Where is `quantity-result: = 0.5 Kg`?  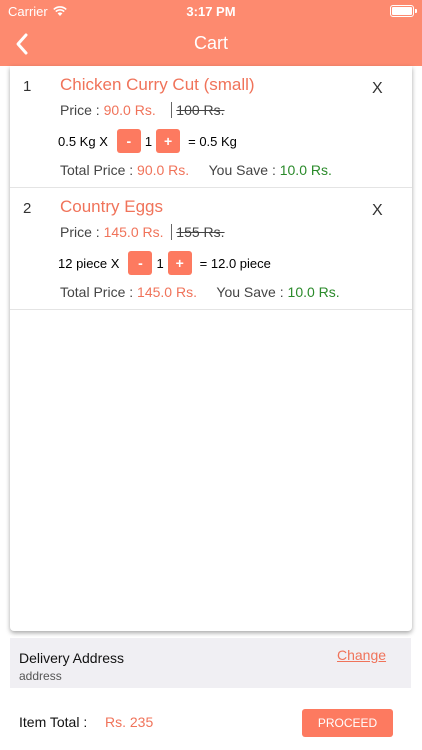
quantity-result: = 0.5 Kg is located at coordinates (212, 141).